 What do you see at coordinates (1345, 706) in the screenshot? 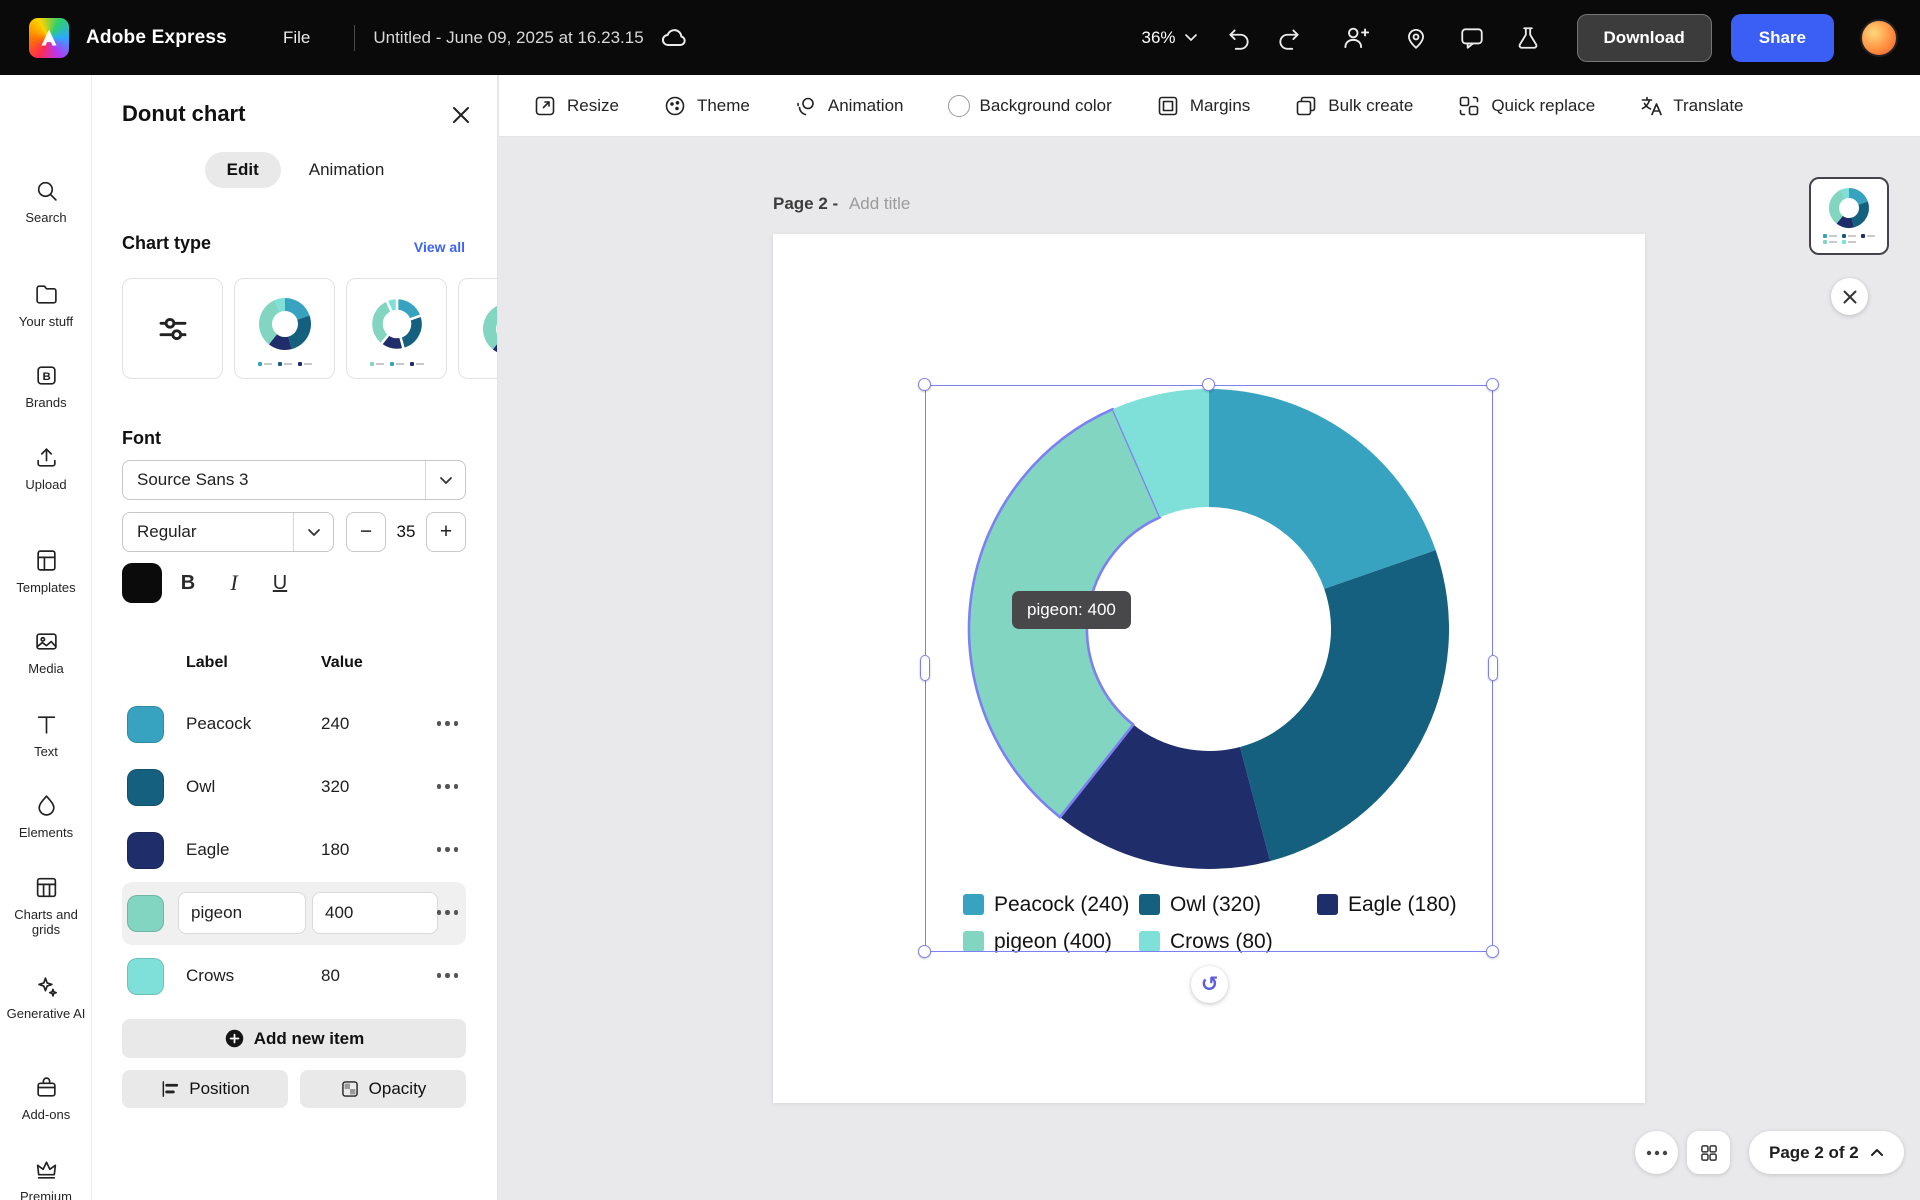
I see `donut-slice-Owl` at bounding box center [1345, 706].